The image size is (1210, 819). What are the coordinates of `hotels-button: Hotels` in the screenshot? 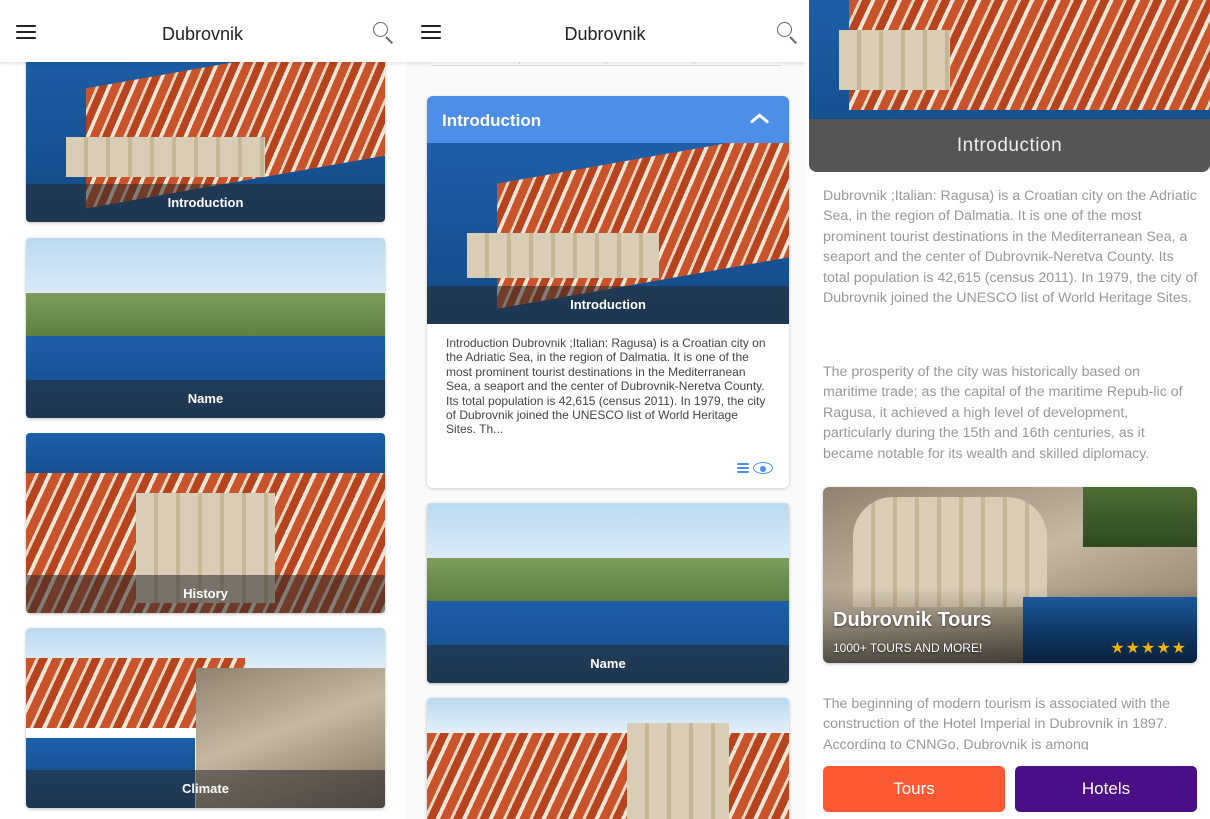 It's located at (1106, 789).